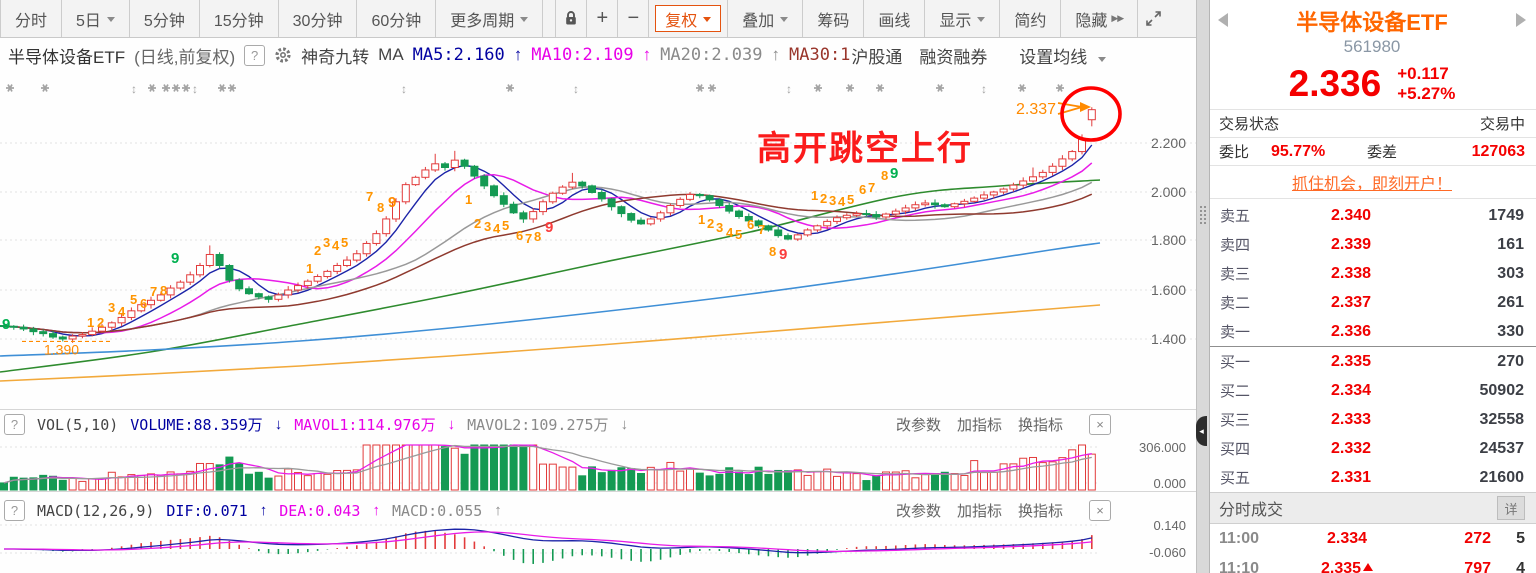 Image resolution: width=1536 pixels, height=573 pixels. What do you see at coordinates (634, 18) in the screenshot?
I see `zoom-out-button: −` at bounding box center [634, 18].